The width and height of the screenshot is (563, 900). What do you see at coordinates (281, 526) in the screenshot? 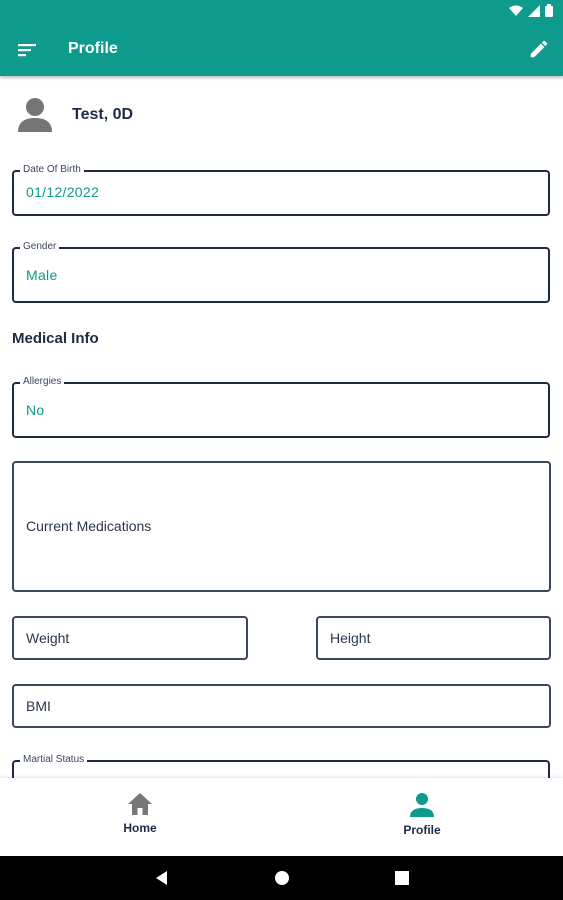
I see `current-medications-field: Current Medications` at bounding box center [281, 526].